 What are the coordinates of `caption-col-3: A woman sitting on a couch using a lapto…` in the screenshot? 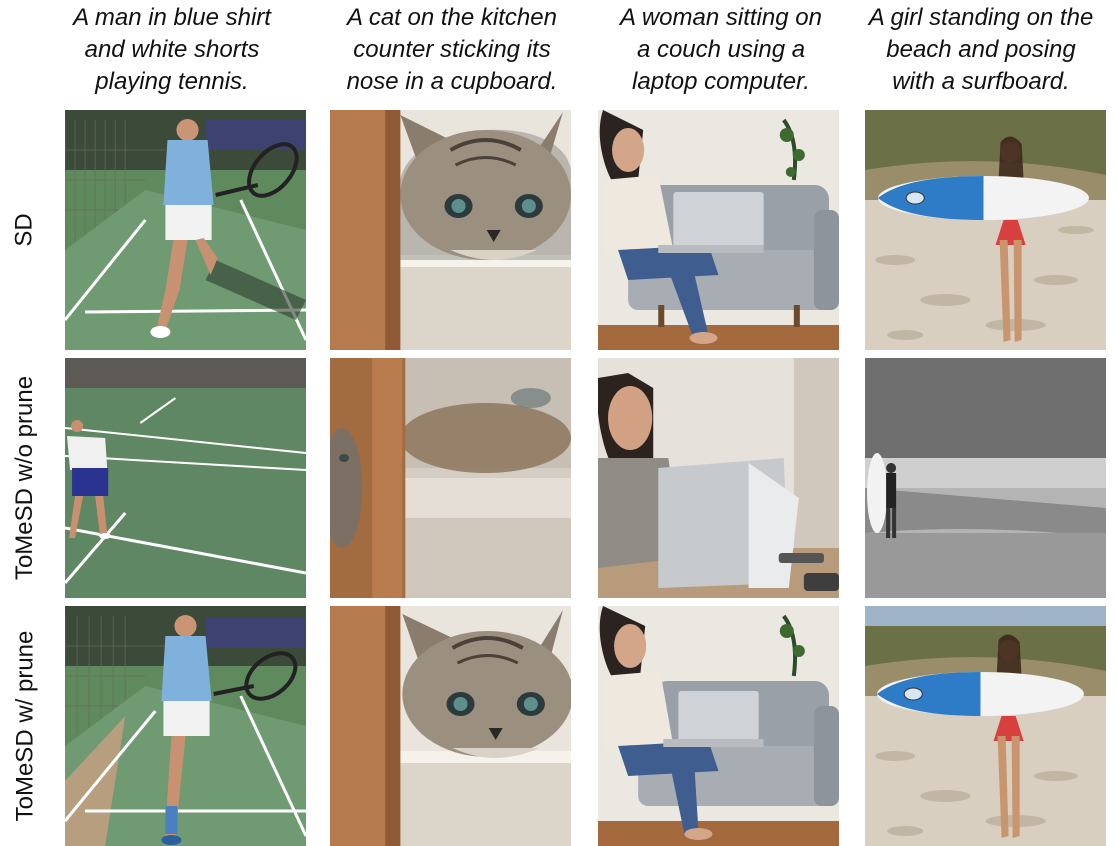 It's located at (721, 49).